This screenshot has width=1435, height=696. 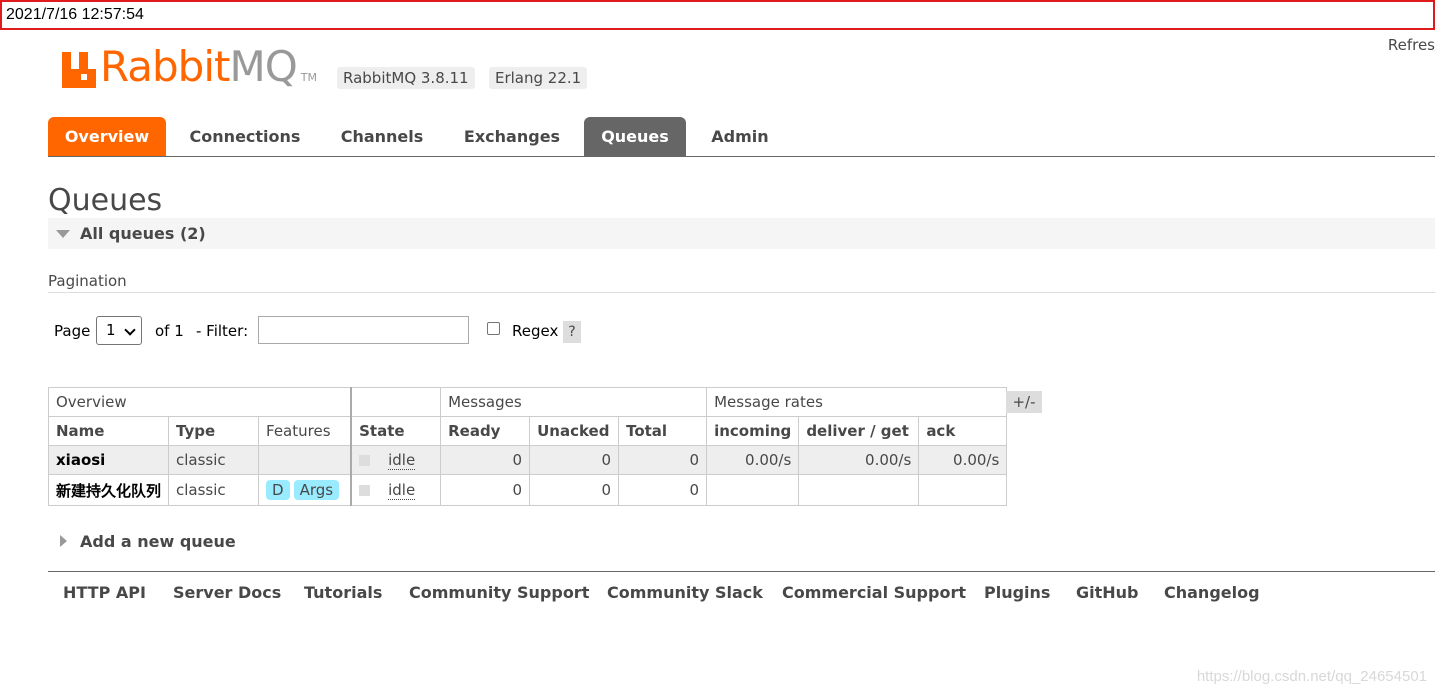 What do you see at coordinates (108, 460) in the screenshot?
I see `queue-name-link: xiaosi` at bounding box center [108, 460].